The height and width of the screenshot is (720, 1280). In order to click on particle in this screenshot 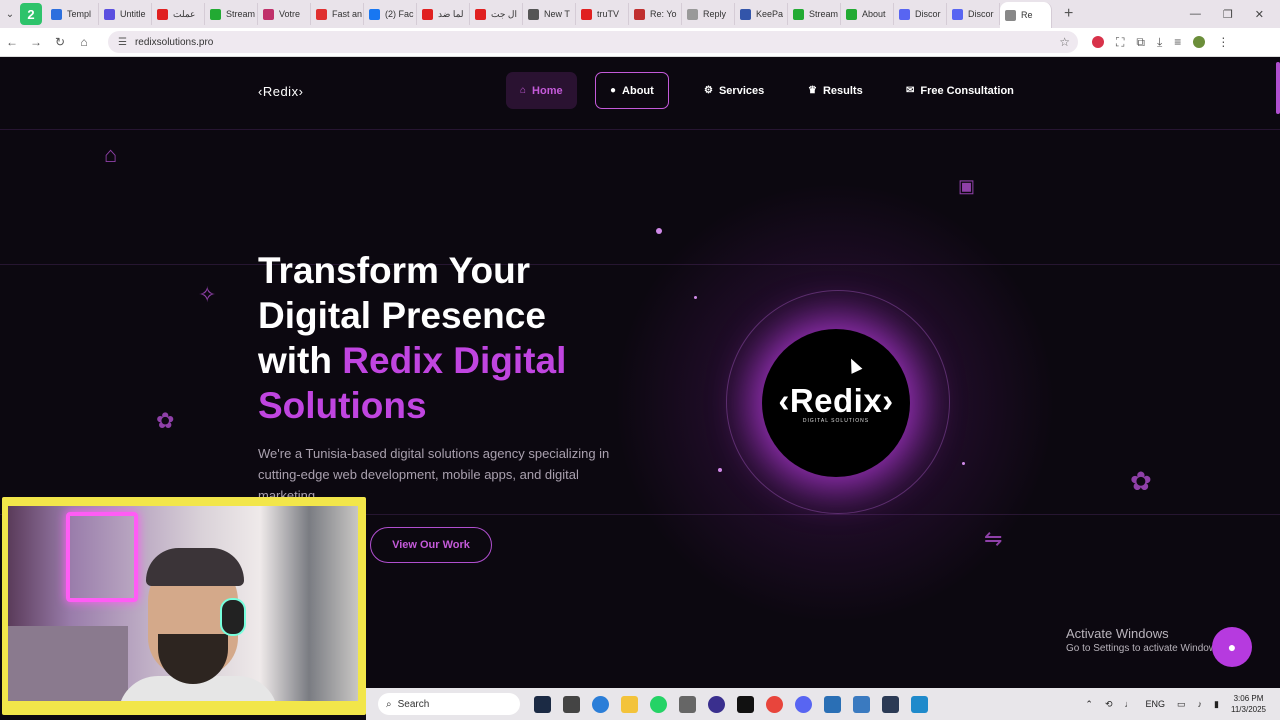, I will do `click(720, 470)`.